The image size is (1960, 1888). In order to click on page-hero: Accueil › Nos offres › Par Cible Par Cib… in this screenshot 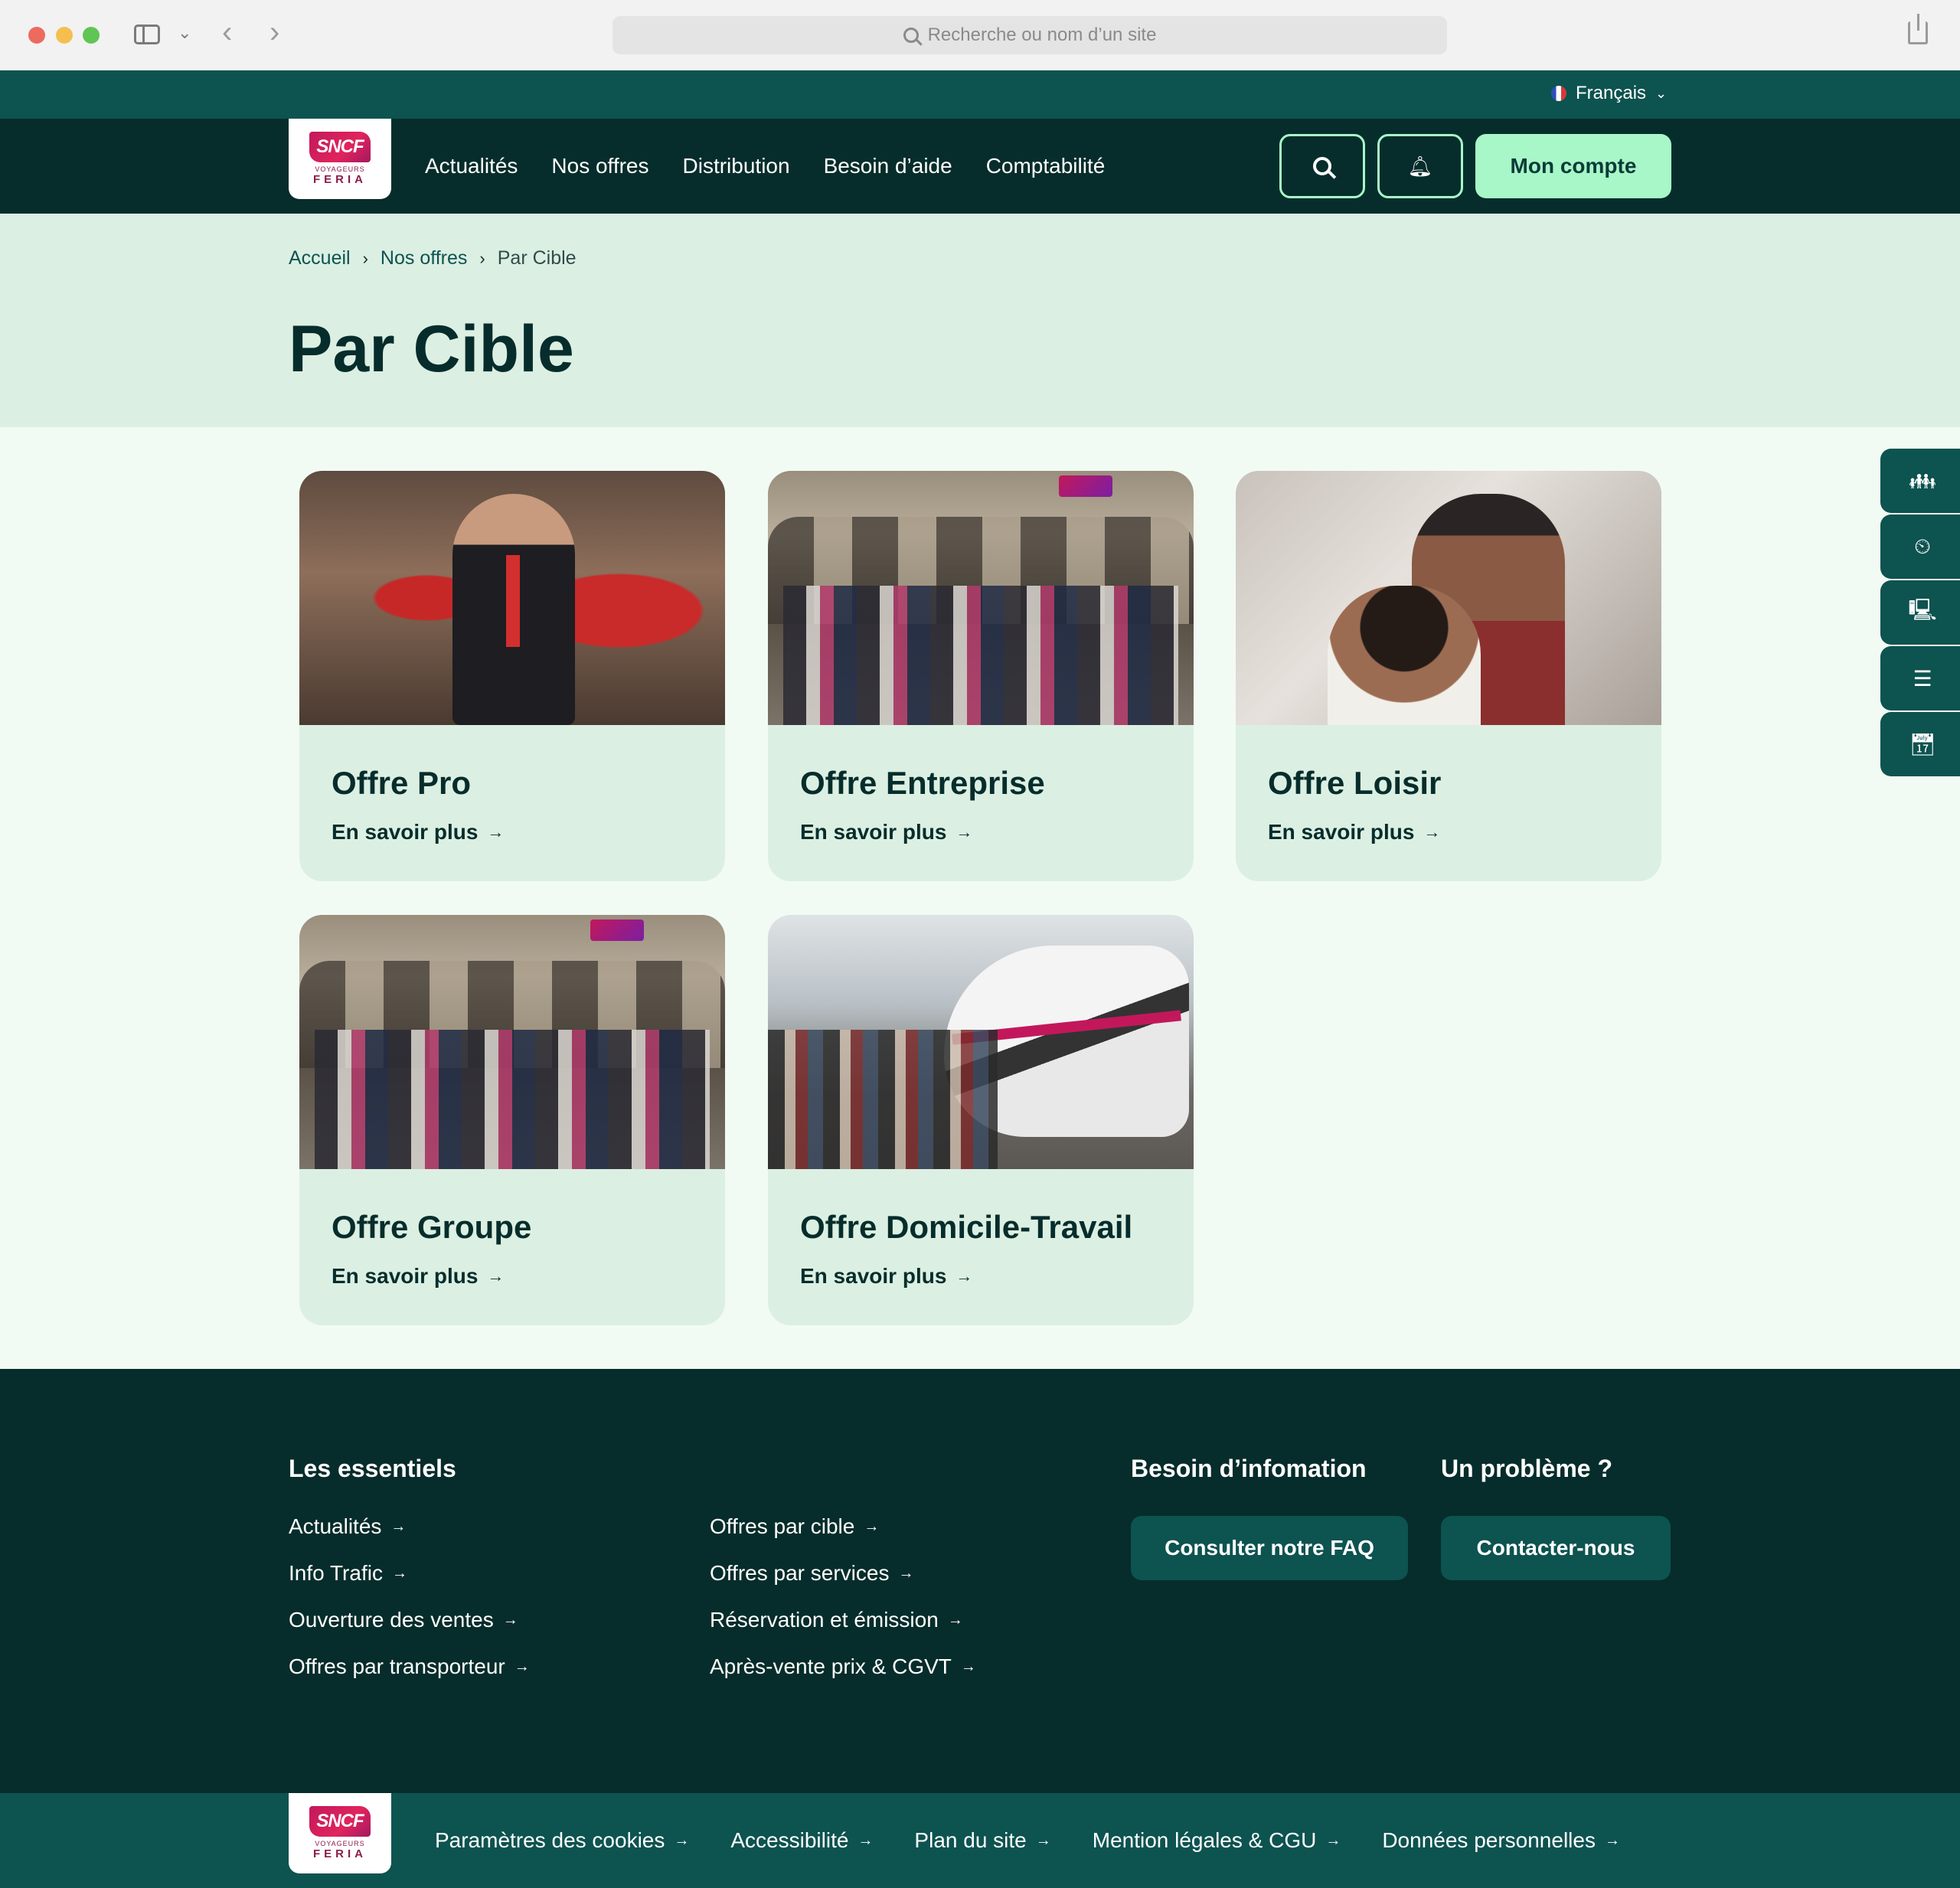, I will do `click(980, 320)`.